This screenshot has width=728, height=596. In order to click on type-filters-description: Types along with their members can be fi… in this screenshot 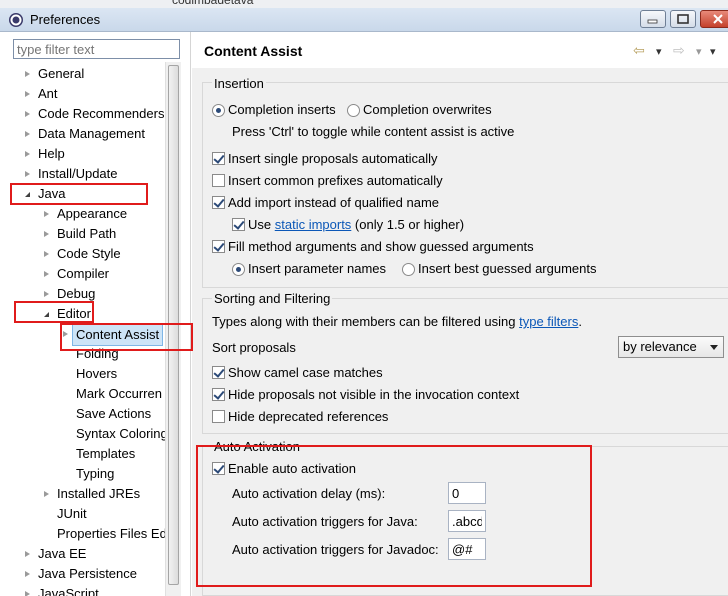, I will do `click(397, 321)`.